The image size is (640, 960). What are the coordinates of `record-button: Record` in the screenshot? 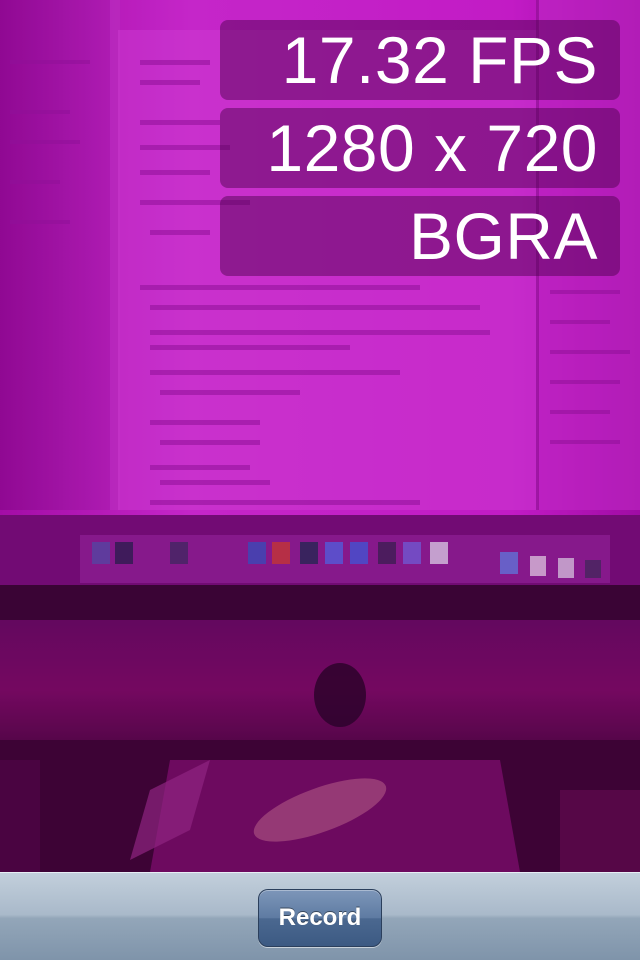 It's located at (320, 918).